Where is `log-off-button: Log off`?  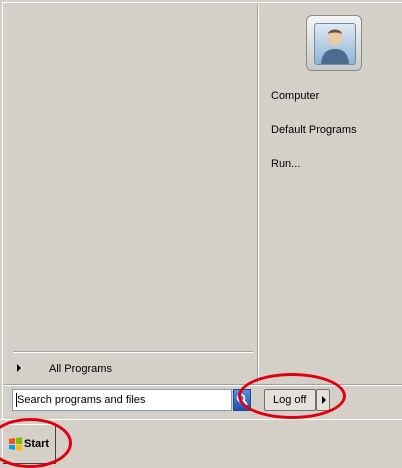
log-off-button: Log off is located at coordinates (290, 400).